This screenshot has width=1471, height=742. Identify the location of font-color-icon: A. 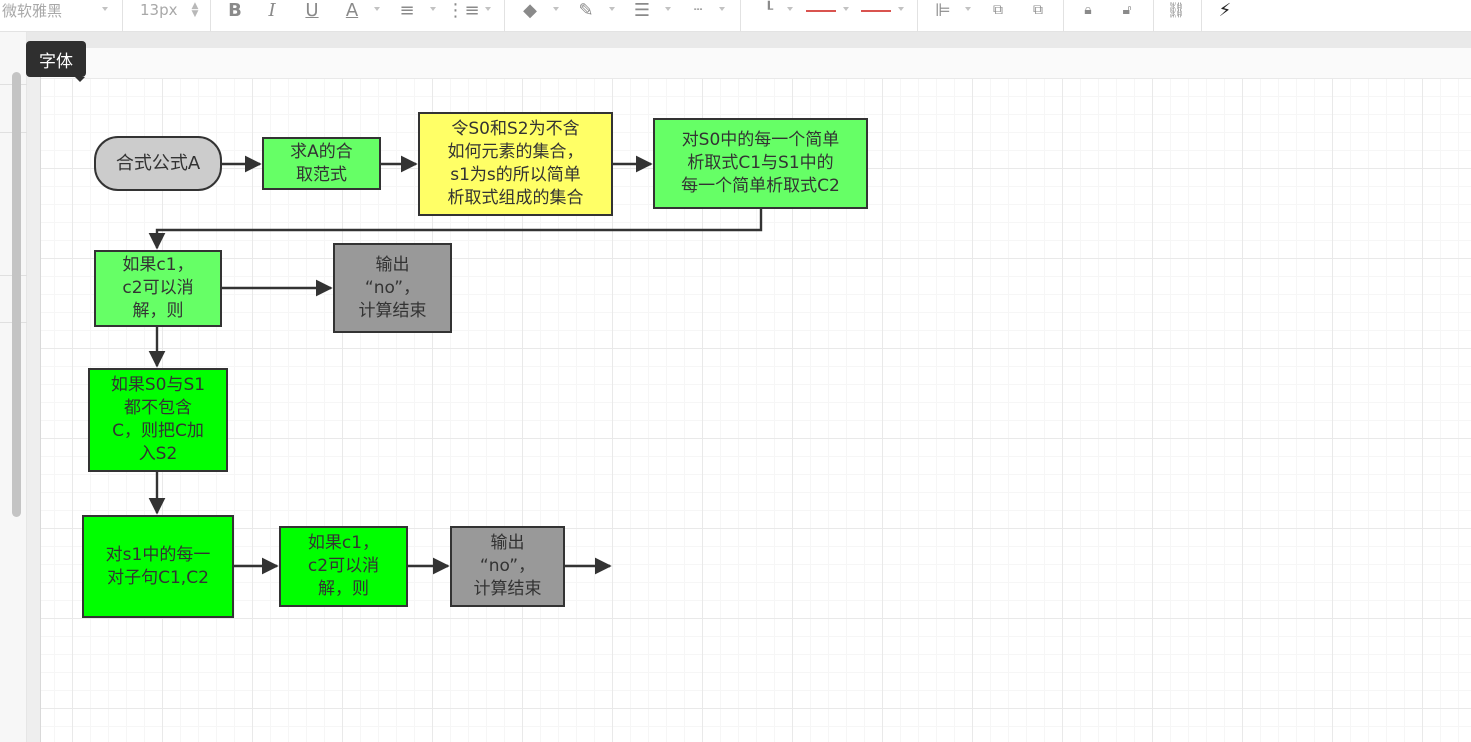
(352, 10).